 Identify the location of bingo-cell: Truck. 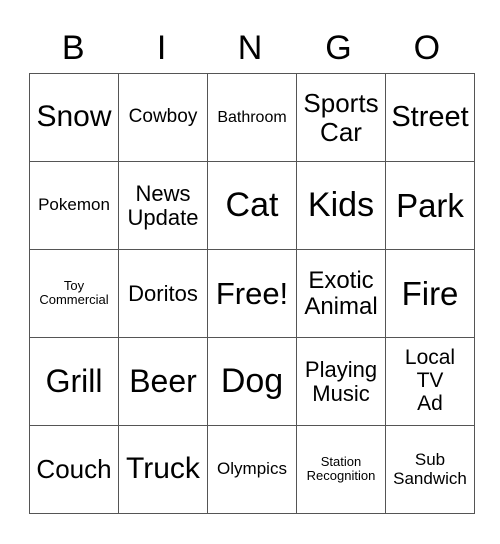
(163, 469).